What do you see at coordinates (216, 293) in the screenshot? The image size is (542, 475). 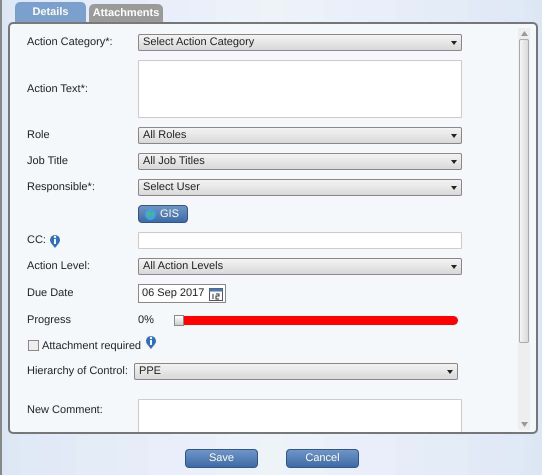 I see `calendar-icon` at bounding box center [216, 293].